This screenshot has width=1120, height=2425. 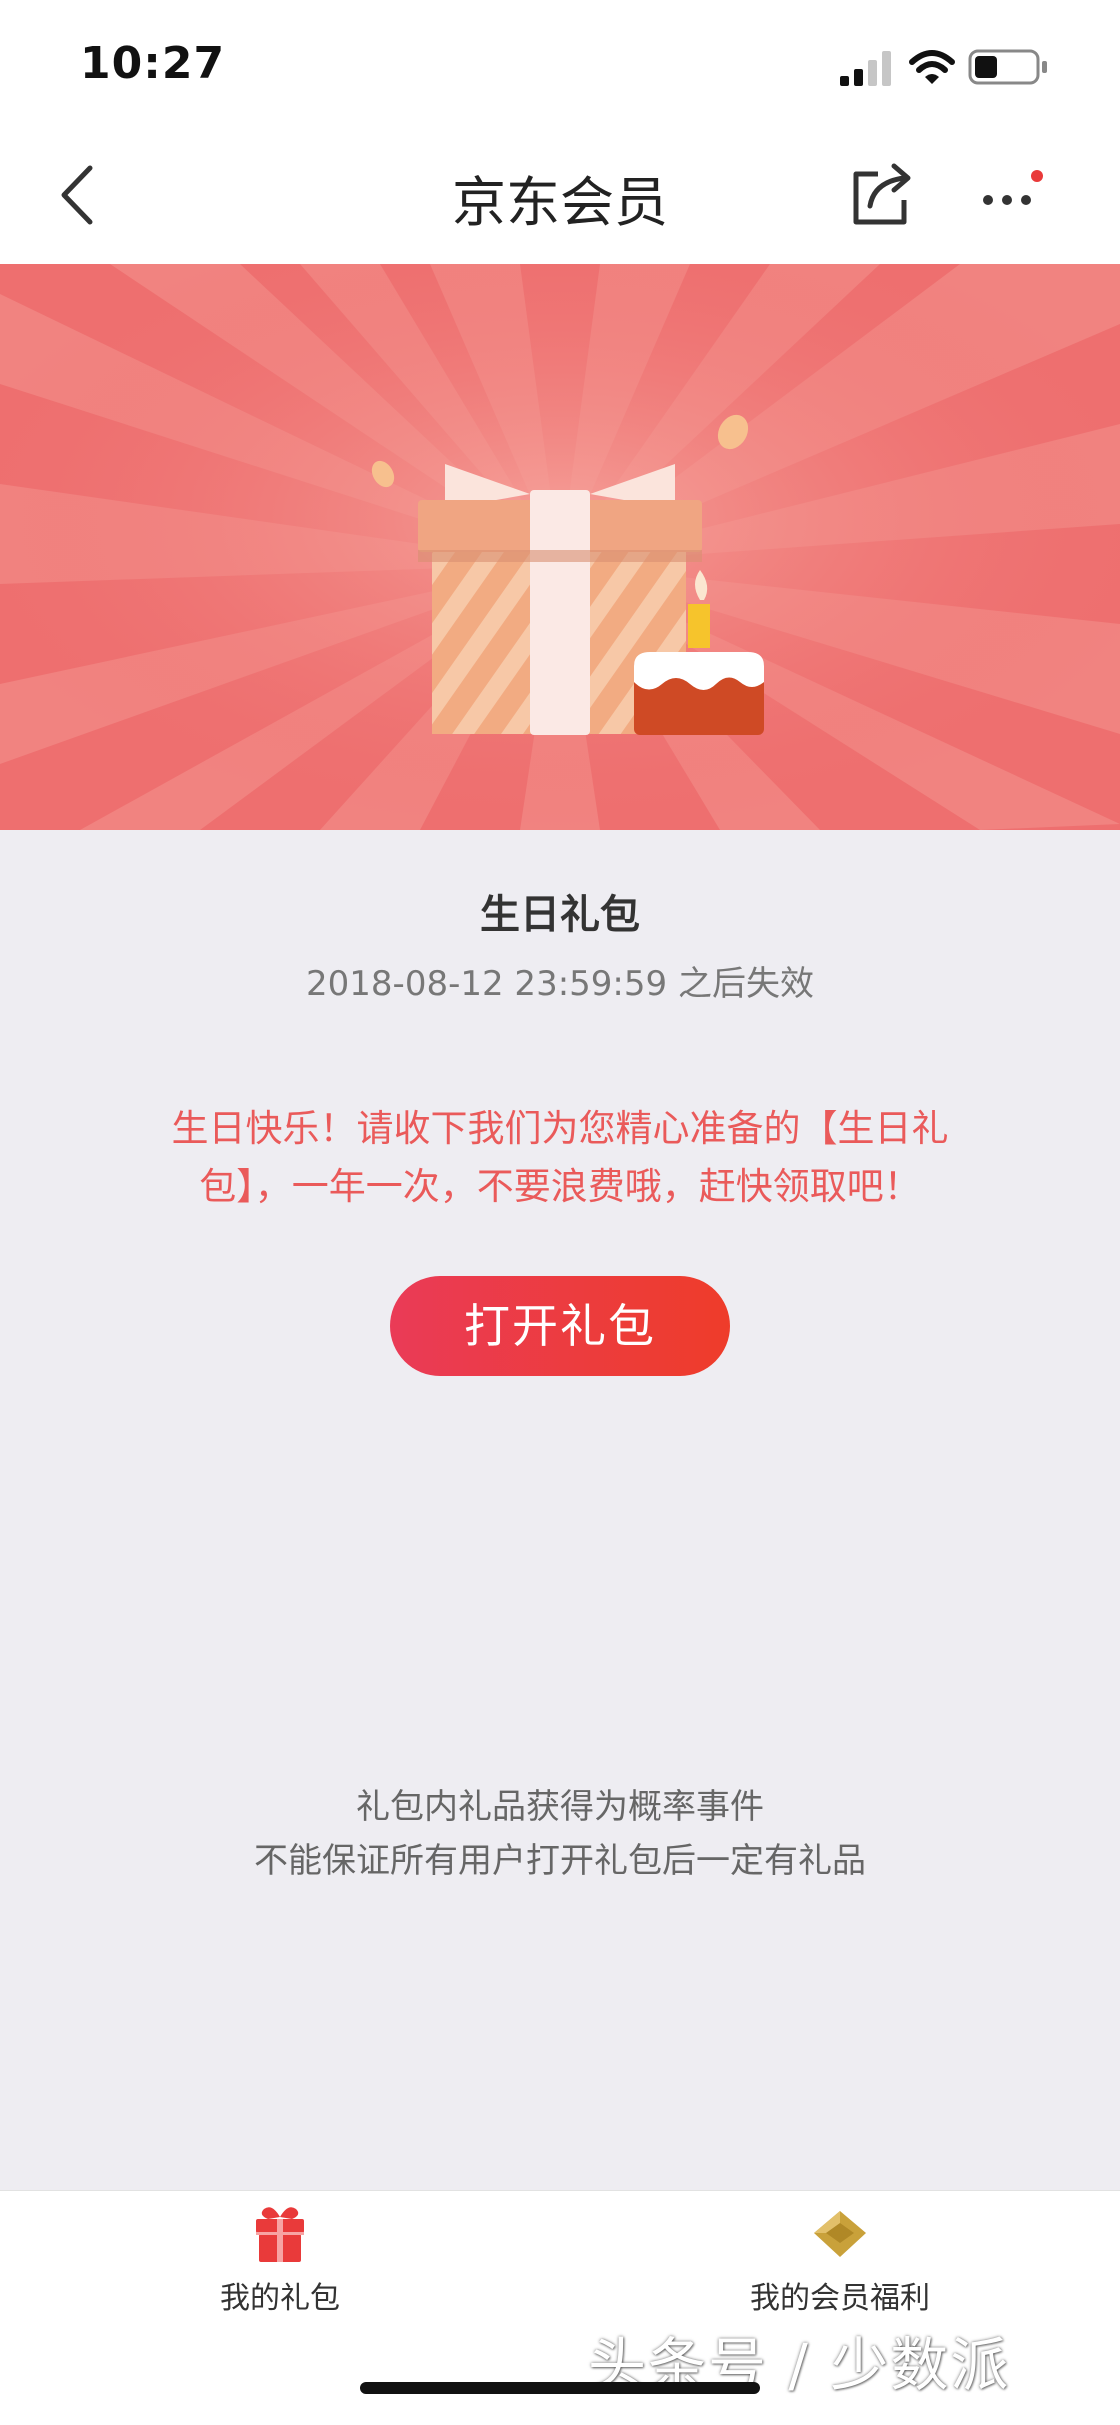 I want to click on notice: 礼包内礼品获得为概率事件 不能保证所有用户打开礼包后一定有礼品, so click(x=560, y=1834).